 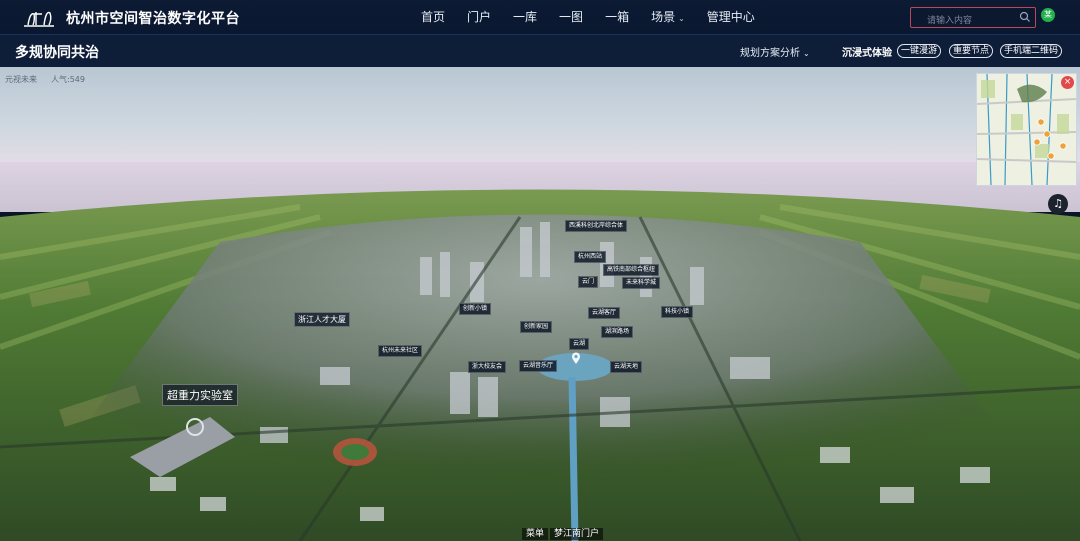 I want to click on key-nodes-button: 重要节点, so click(x=971, y=51).